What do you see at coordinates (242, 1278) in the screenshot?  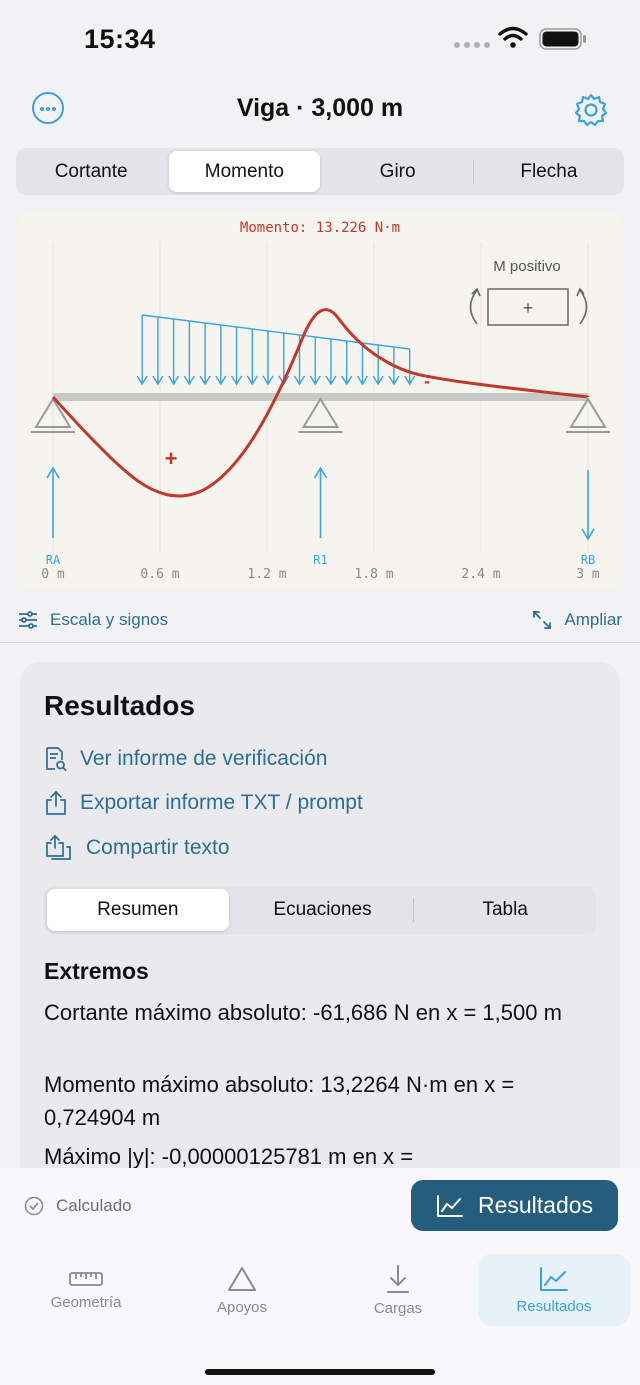 I see `triangle-support-icon` at bounding box center [242, 1278].